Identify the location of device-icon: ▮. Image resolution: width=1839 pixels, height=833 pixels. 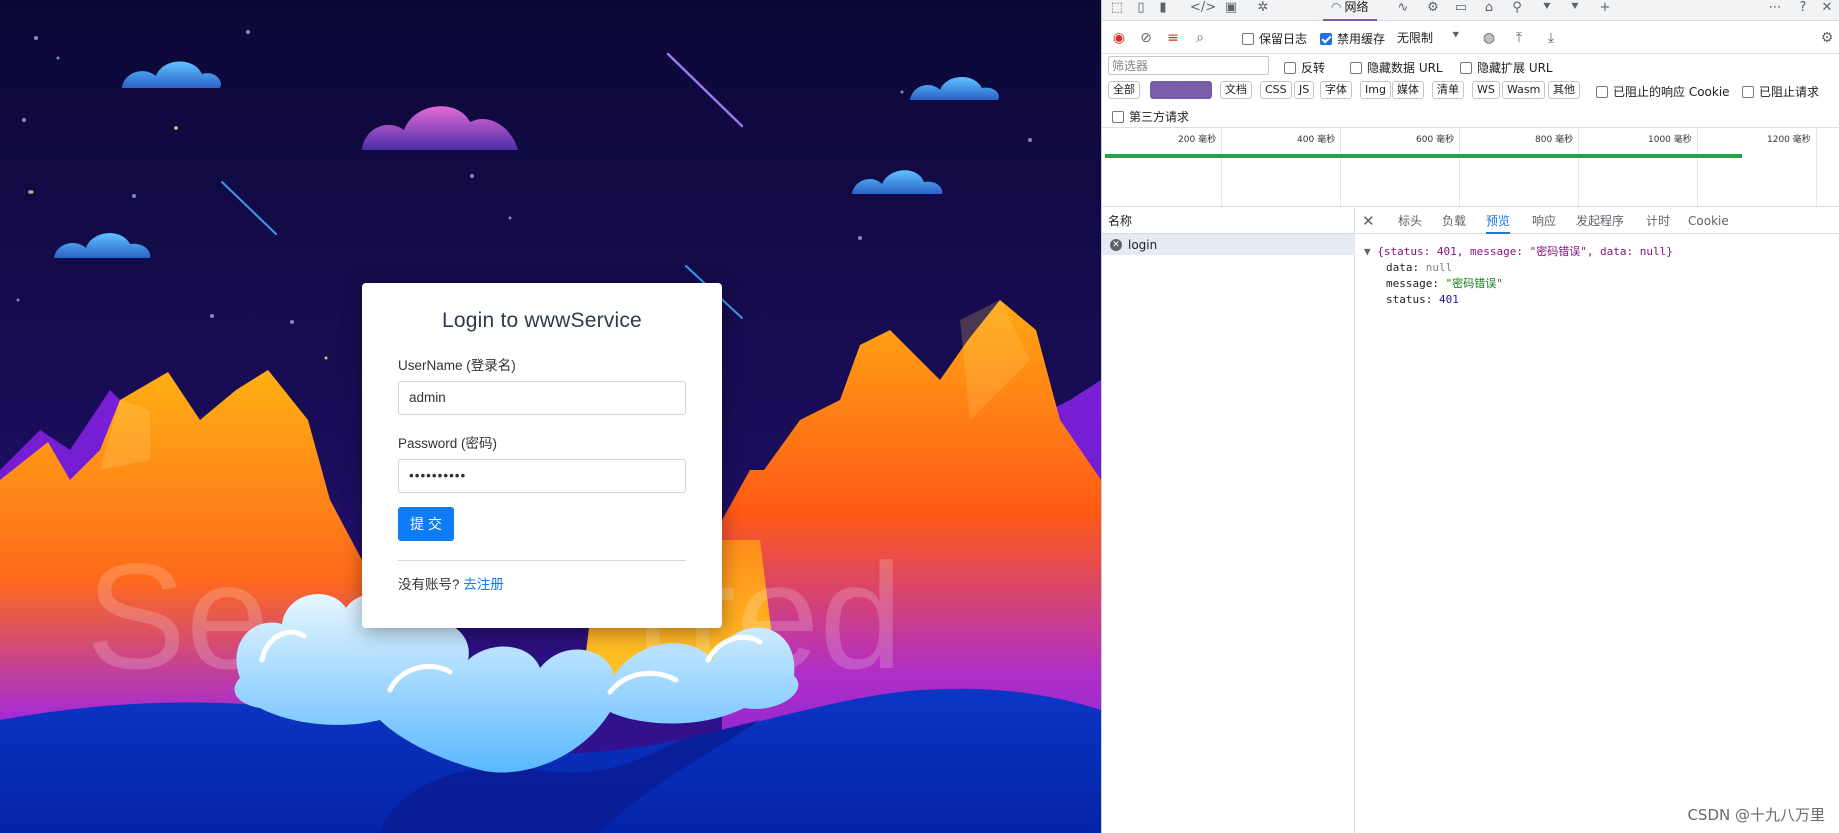
(1163, 9).